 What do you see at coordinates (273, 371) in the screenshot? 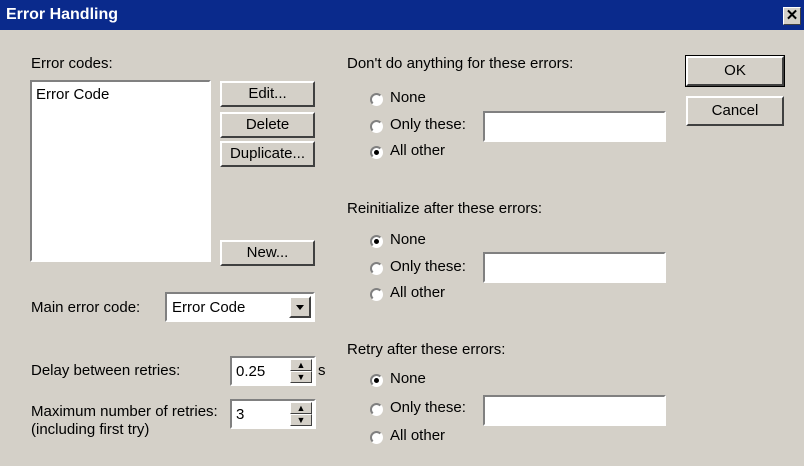
I see `delay-input: 0.25 ▲ ▼` at bounding box center [273, 371].